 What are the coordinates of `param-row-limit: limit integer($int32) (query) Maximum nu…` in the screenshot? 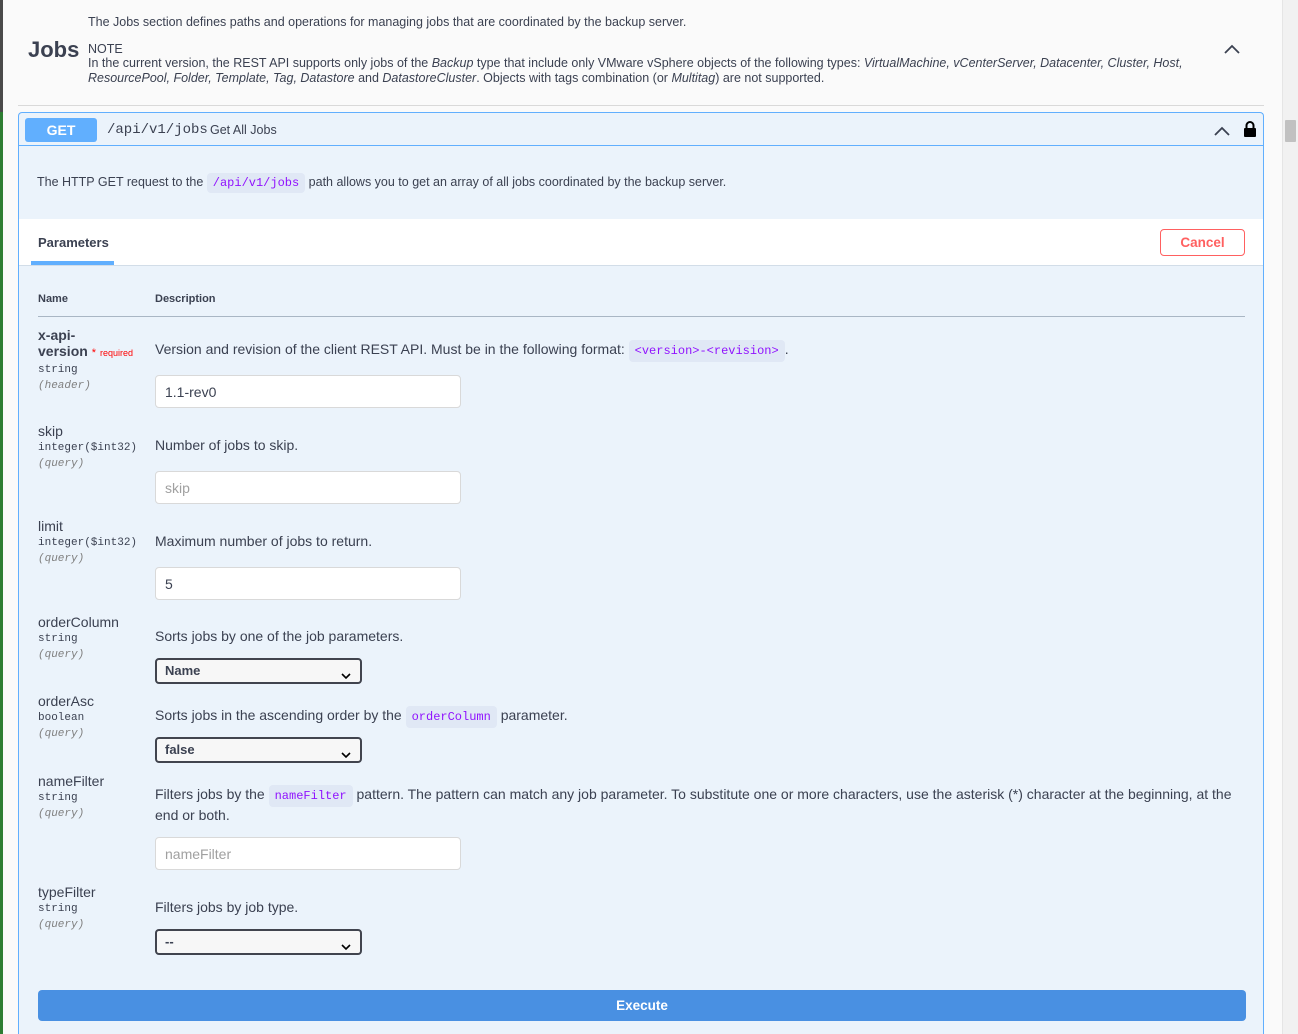 It's located at (641, 559).